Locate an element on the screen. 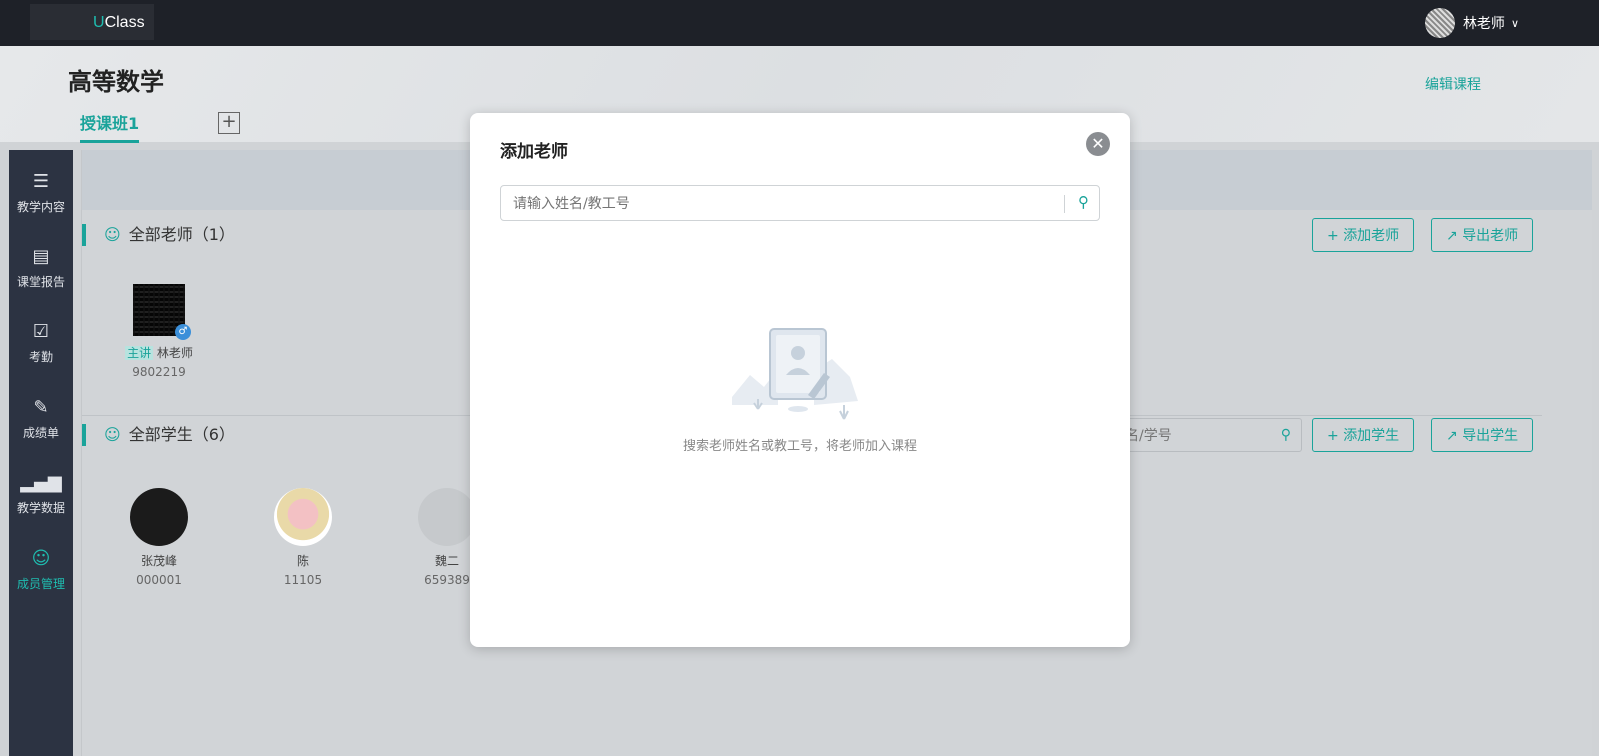  user-menu: 林老师 ∨ is located at coordinates (1471, 23).